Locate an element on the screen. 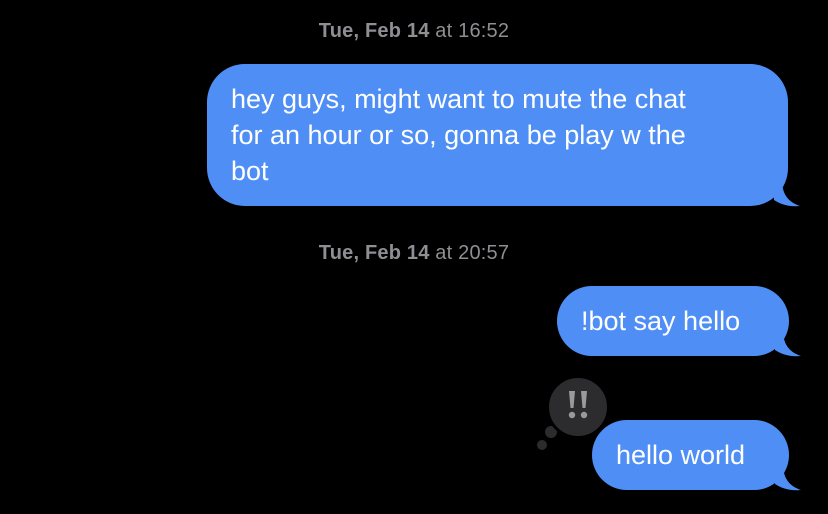 Image resolution: width=828 pixels, height=514 pixels. message-bubble-outgoing: hello world is located at coordinates (690, 455).